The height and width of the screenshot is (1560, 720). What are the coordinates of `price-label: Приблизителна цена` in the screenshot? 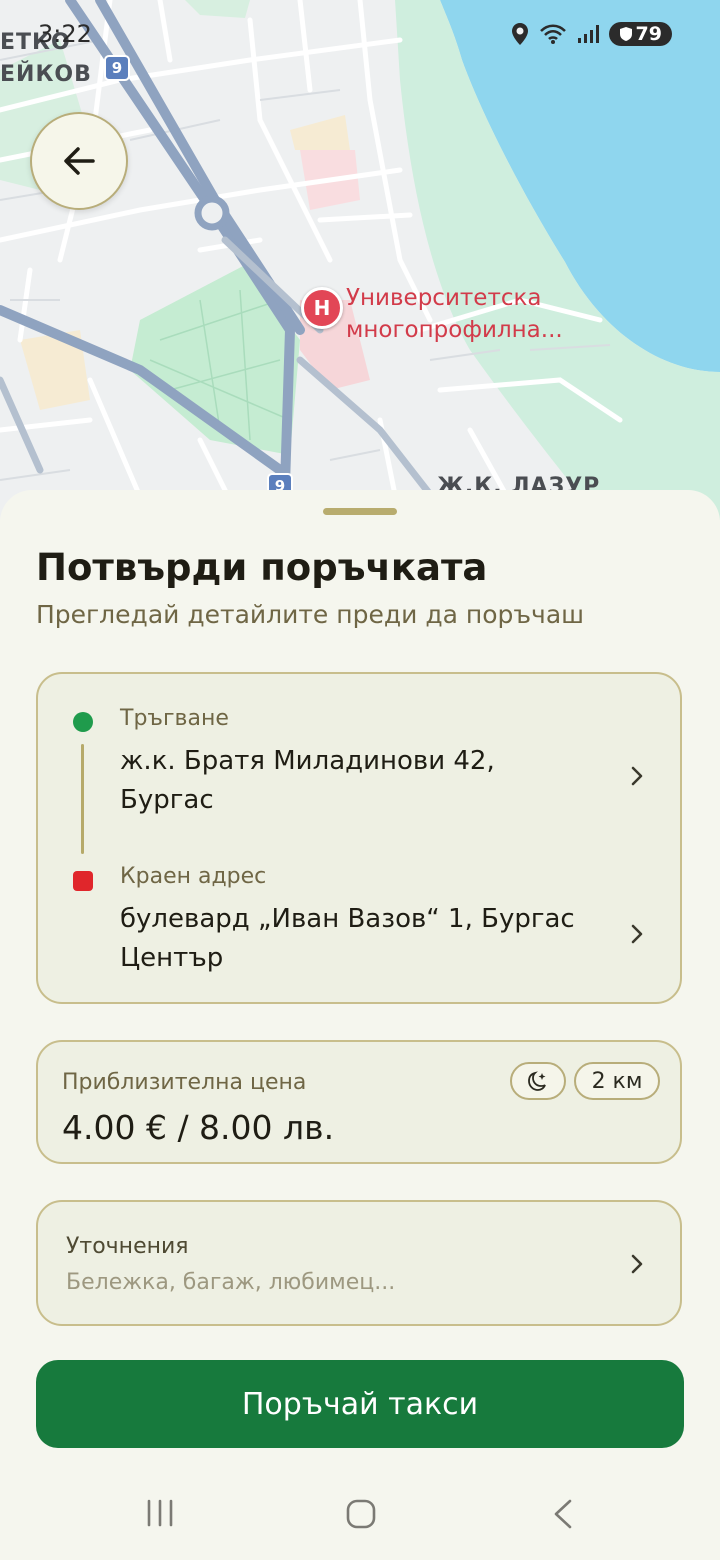 It's located at (184, 1082).